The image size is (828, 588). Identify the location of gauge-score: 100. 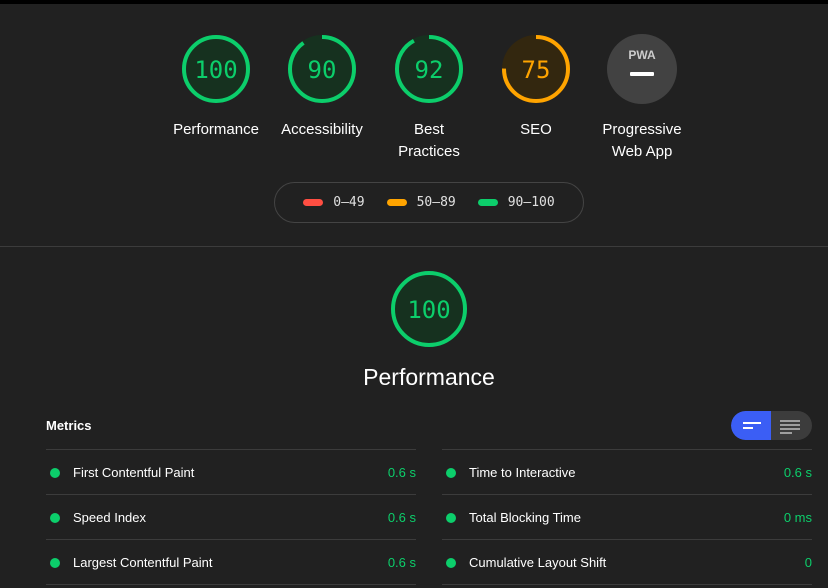
(215, 70).